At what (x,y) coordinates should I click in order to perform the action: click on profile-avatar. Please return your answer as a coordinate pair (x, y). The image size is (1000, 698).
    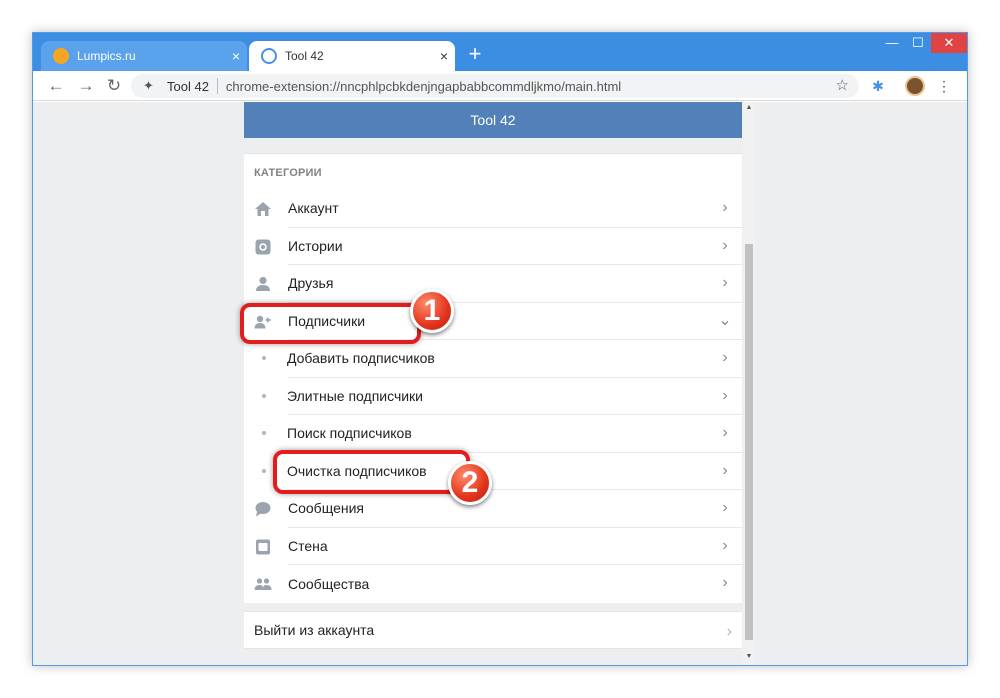
    Looking at the image, I should click on (915, 86).